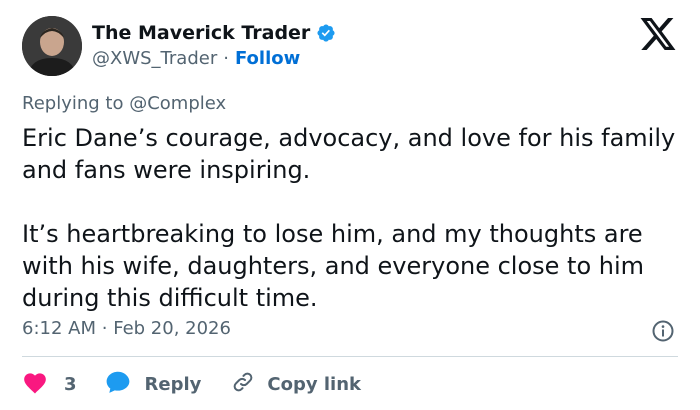  I want to click on reply-label: Reply, so click(173, 384).